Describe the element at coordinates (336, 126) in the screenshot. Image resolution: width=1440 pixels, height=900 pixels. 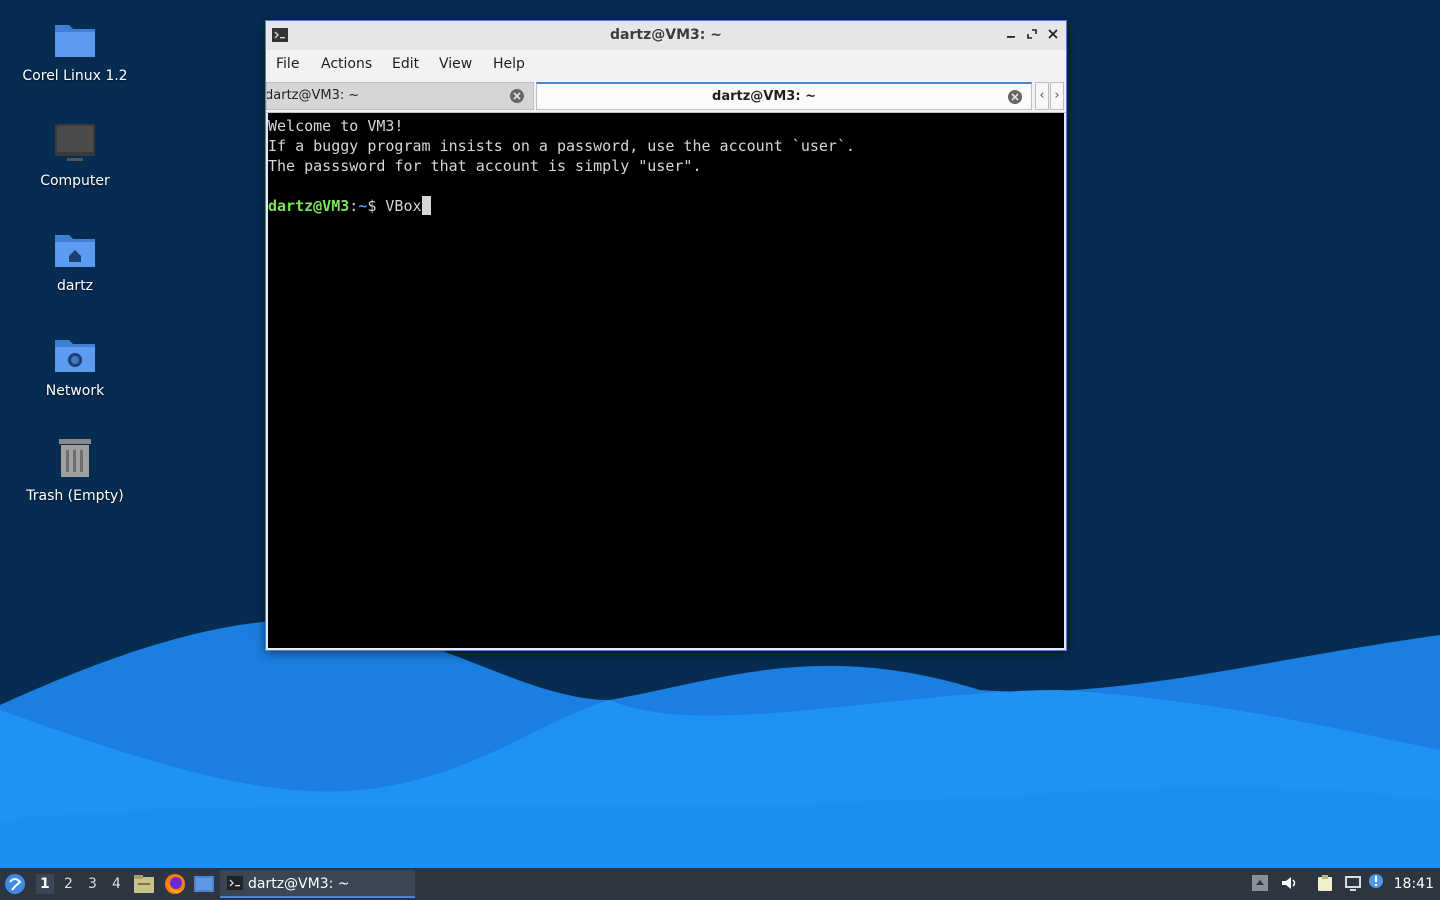
I see `terminal-line: Welcome to VM3!` at that location.